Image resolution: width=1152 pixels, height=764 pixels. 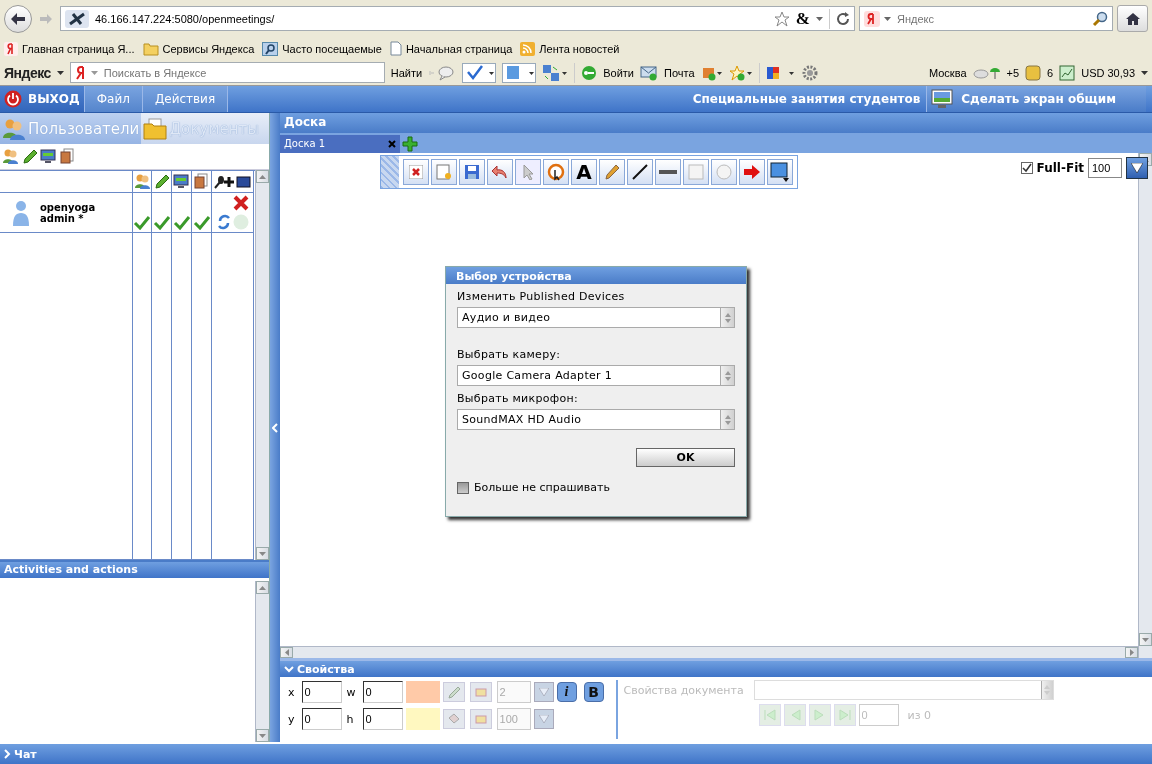 I want to click on city-label: Москва, so click(x=947, y=72).